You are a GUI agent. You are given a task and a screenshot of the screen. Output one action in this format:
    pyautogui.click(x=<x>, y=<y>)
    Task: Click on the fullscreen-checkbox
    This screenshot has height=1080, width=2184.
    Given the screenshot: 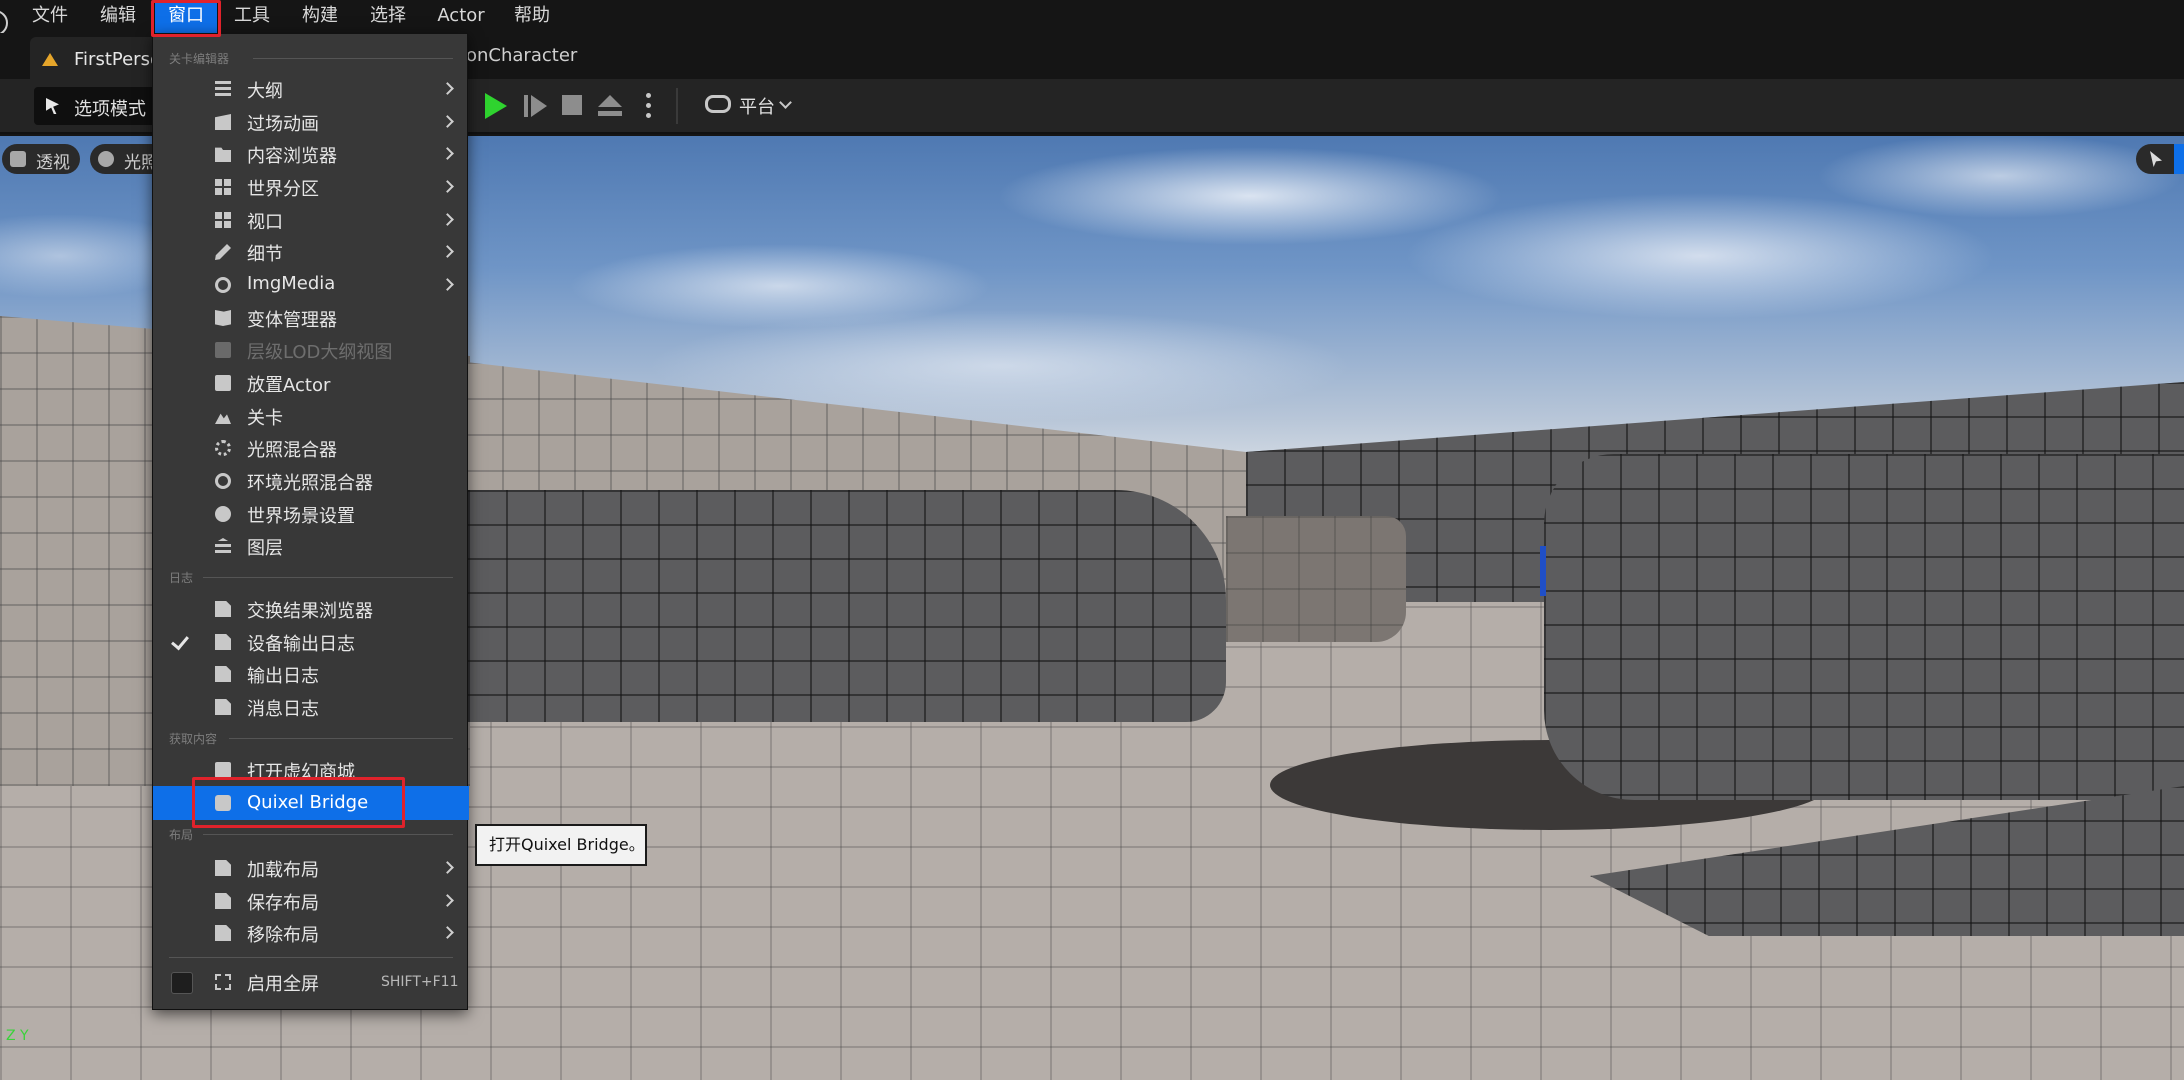 What is the action you would take?
    pyautogui.click(x=182, y=983)
    